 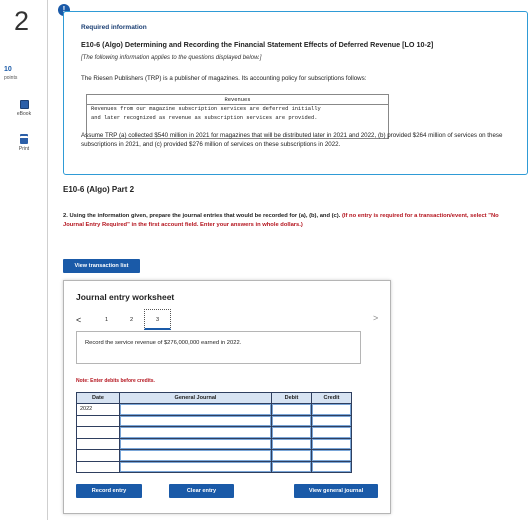 I want to click on table-row: 2022, so click(x=214, y=409).